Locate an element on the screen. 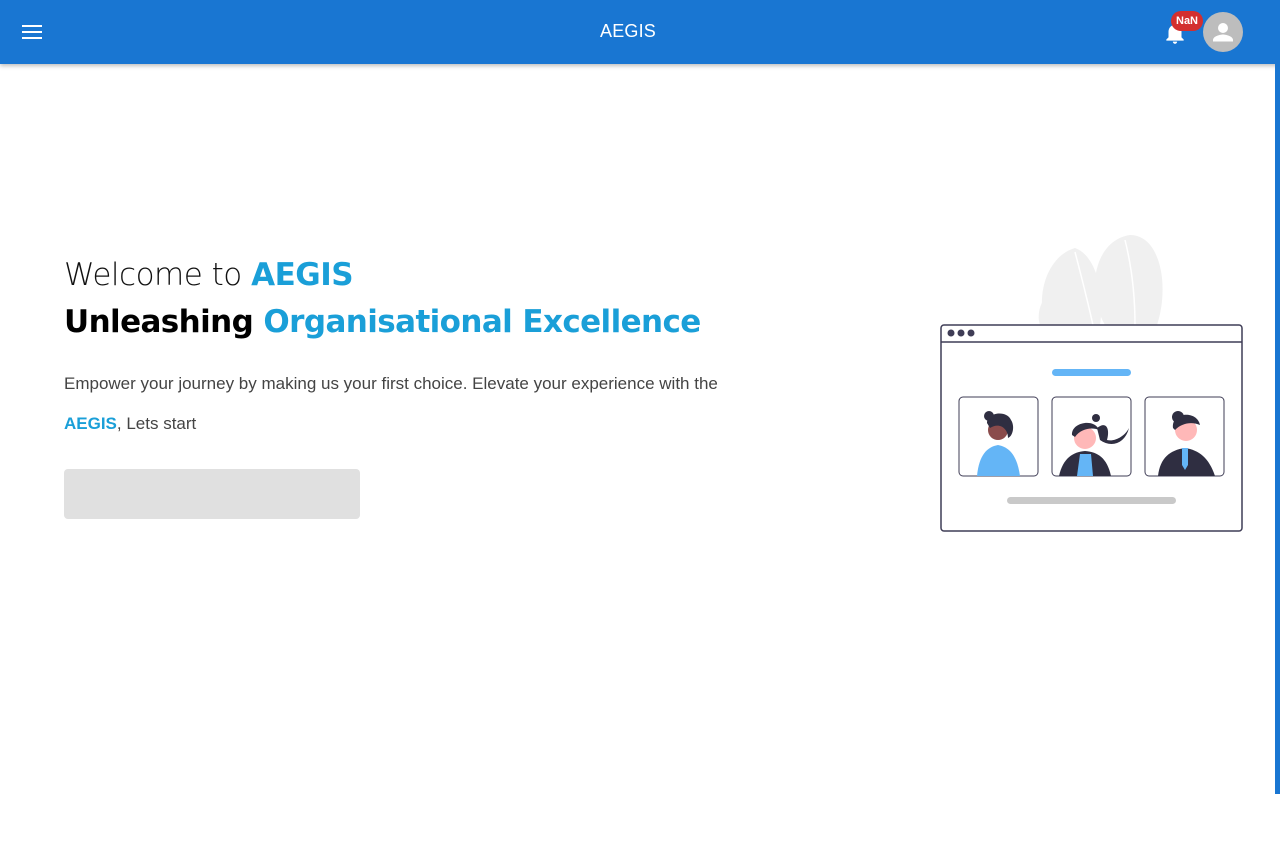 This screenshot has height=845, width=1280. get-started-button is located at coordinates (212, 494).